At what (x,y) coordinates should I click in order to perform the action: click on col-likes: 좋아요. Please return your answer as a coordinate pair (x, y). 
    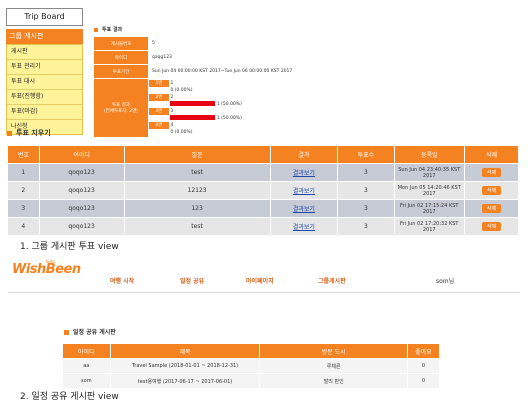
    Looking at the image, I should click on (423, 351).